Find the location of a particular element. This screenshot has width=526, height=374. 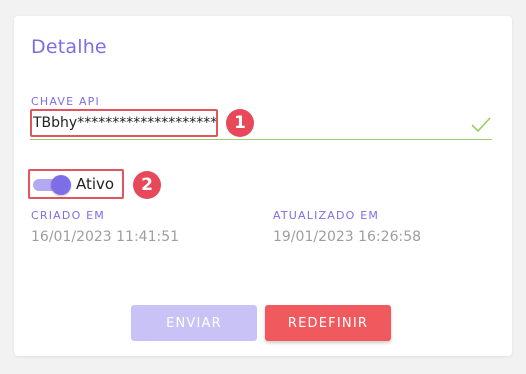

updated-label: ATUALIZADO EM is located at coordinates (326, 215).